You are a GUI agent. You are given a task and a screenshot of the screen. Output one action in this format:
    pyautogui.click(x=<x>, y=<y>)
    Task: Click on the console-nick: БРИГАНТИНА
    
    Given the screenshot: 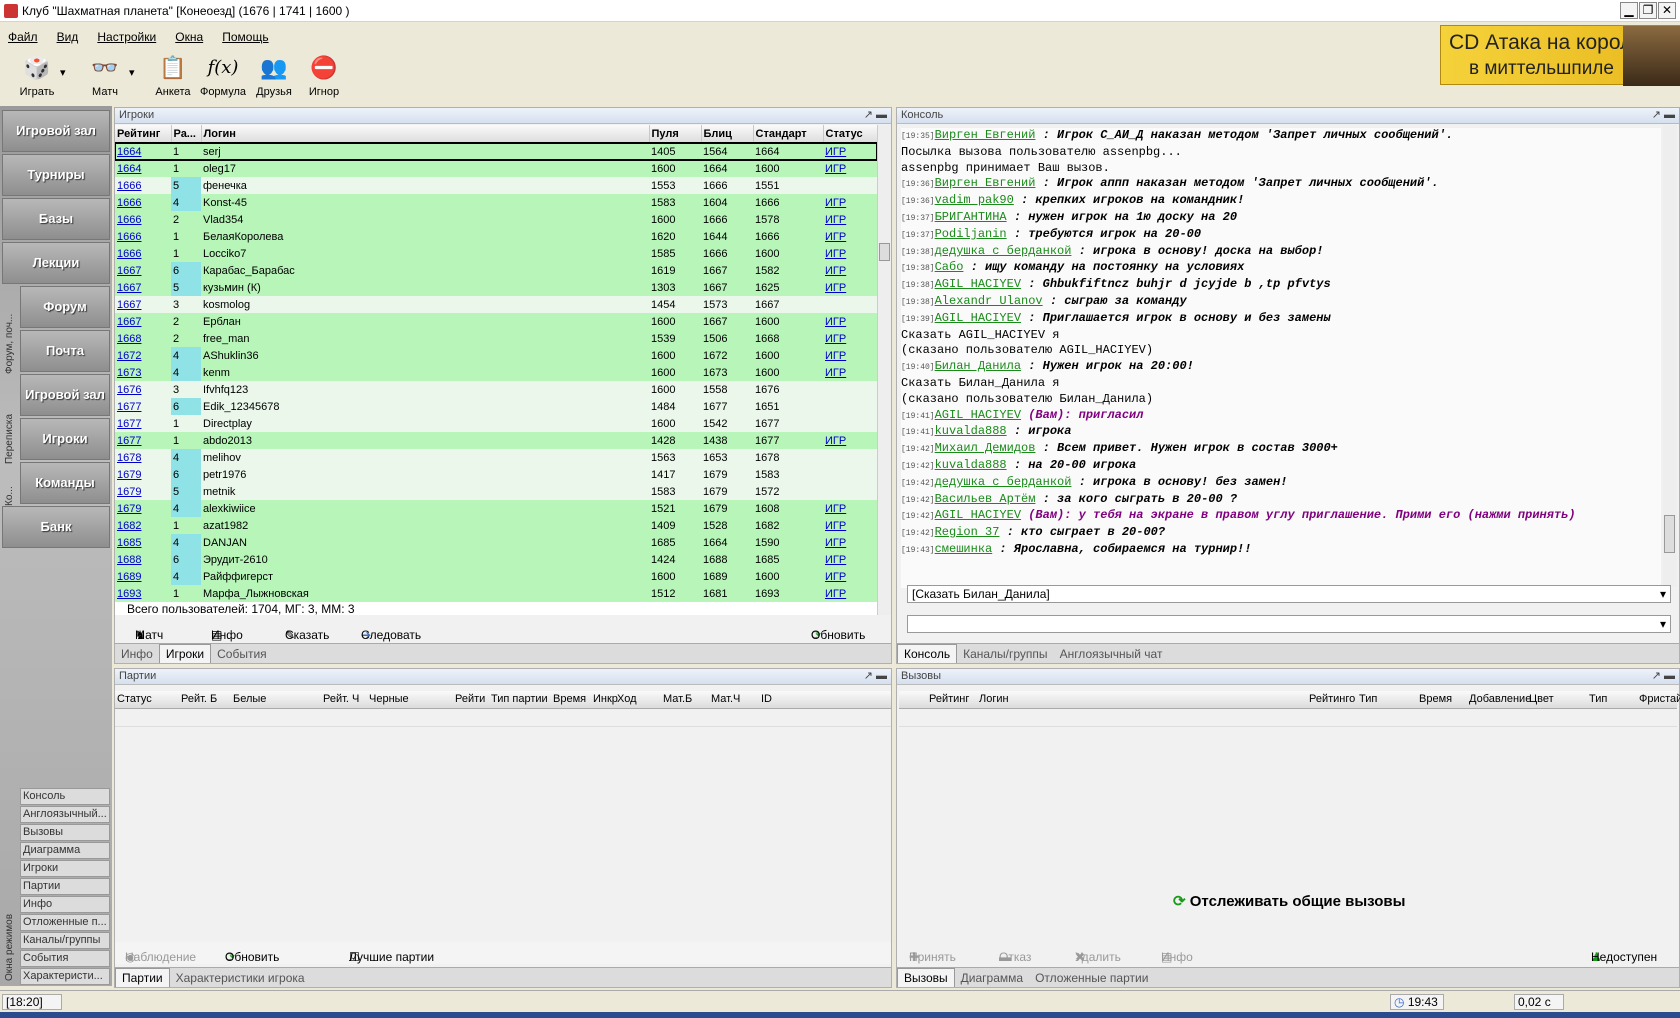 What is the action you would take?
    pyautogui.click(x=971, y=217)
    